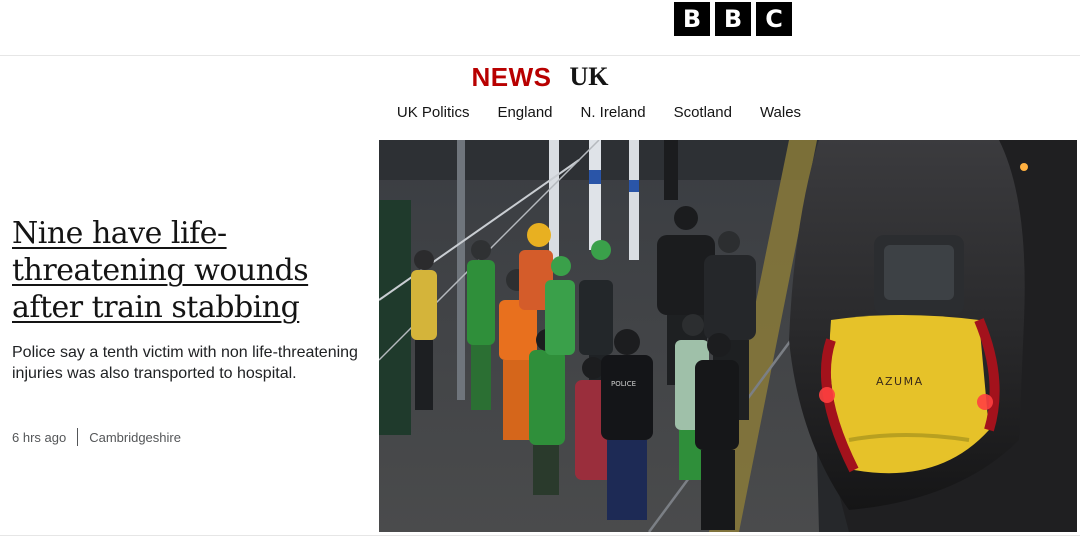 The height and width of the screenshot is (538, 1080). I want to click on bbc-logo-letter-b2: B, so click(733, 19).